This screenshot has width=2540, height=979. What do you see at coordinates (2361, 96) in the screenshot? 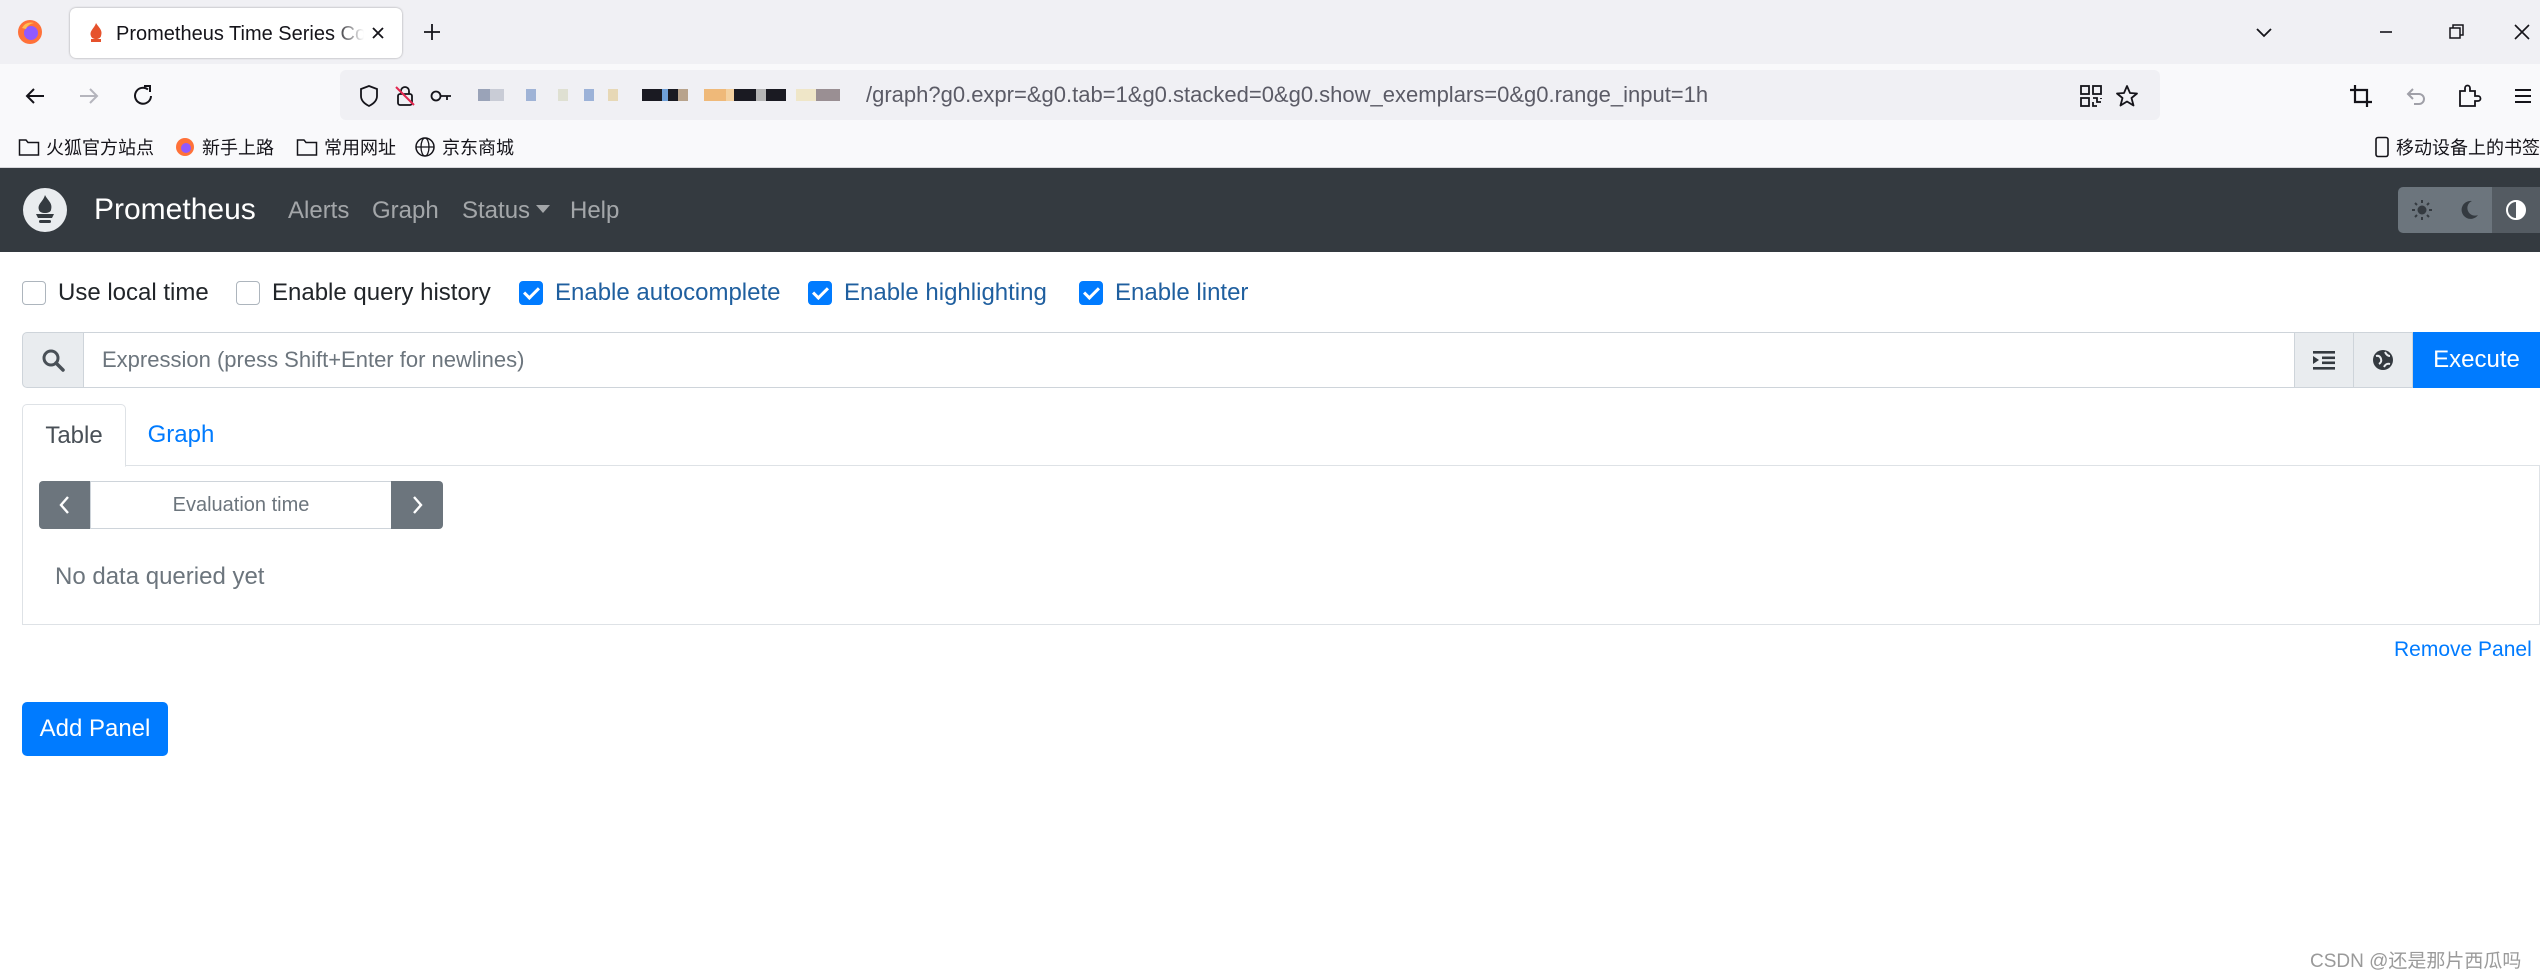
I see `screenshot-crop-icon` at bounding box center [2361, 96].